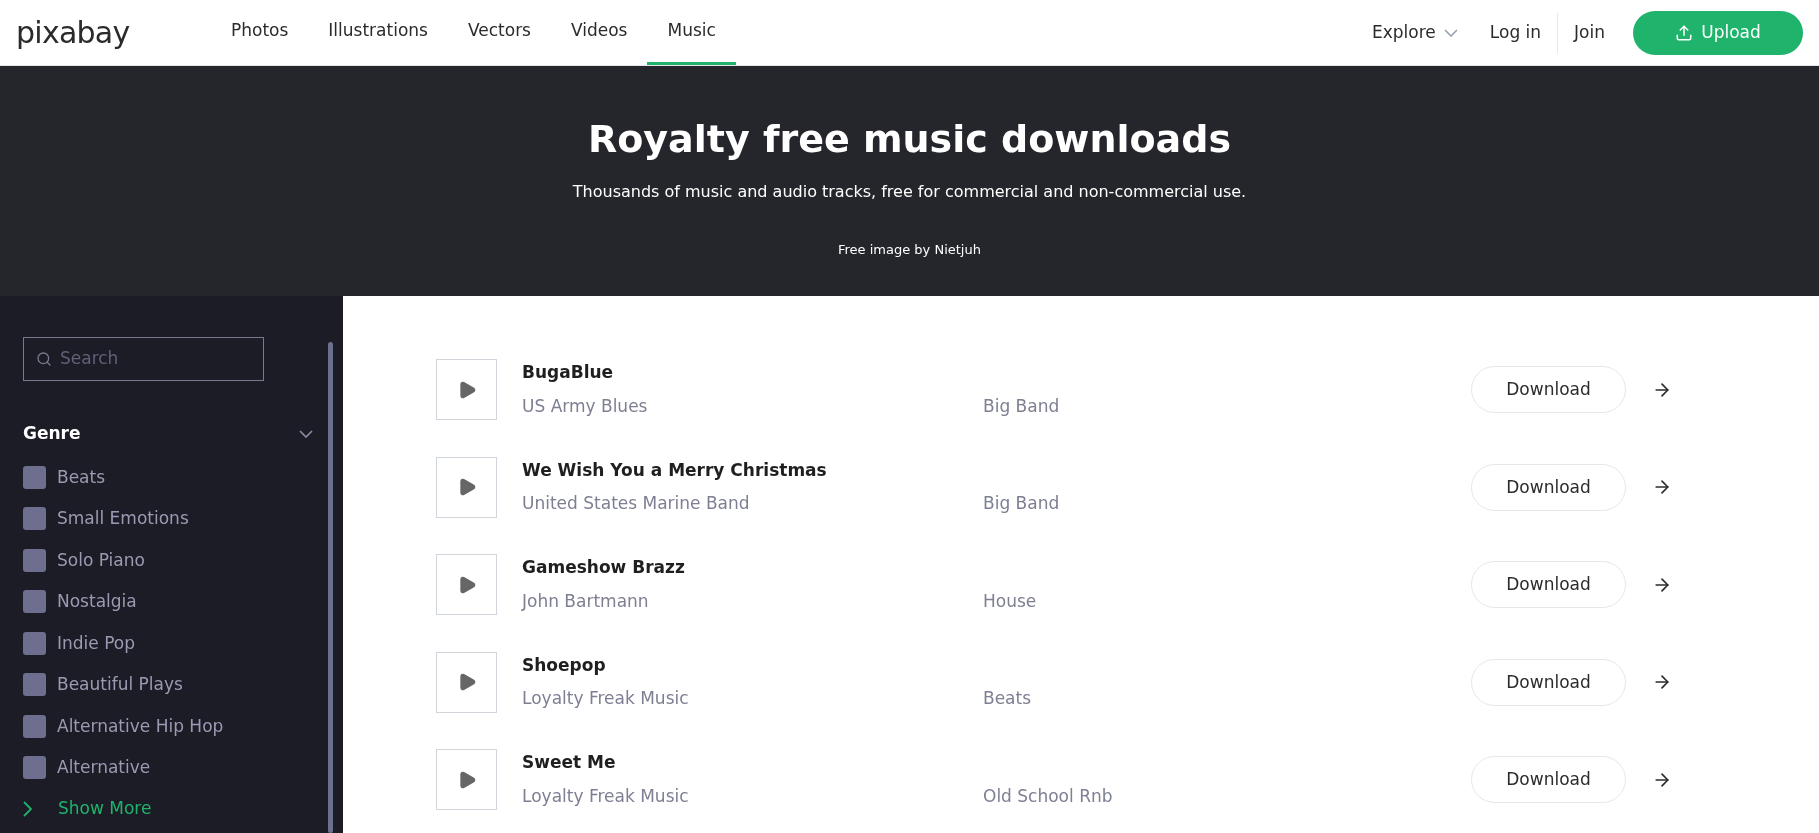  I want to click on nav-tab: Photos, so click(260, 32).